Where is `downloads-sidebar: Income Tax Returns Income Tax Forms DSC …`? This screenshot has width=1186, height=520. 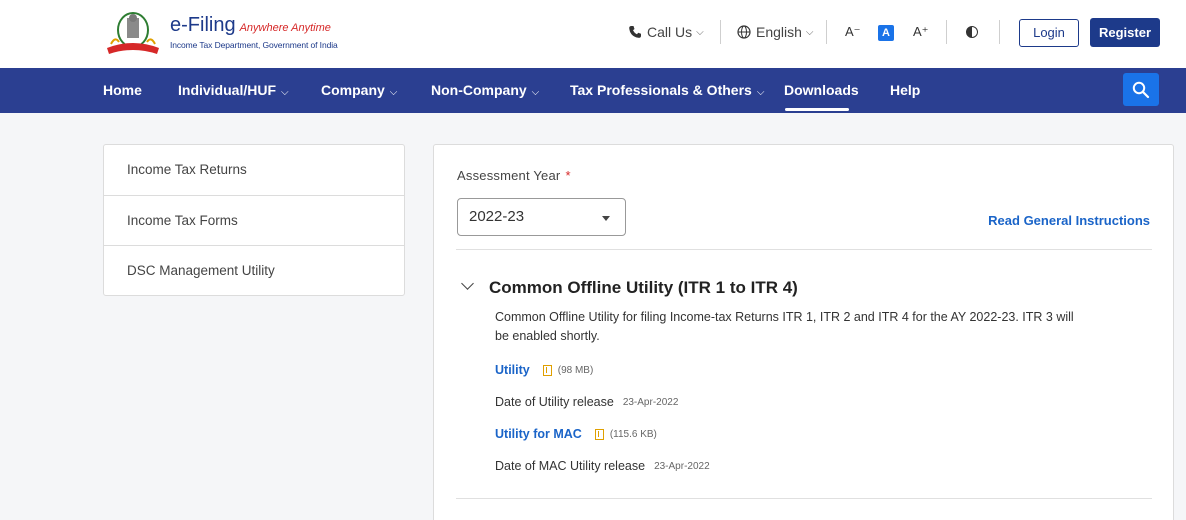
downloads-sidebar: Income Tax Returns Income Tax Forms DSC … is located at coordinates (254, 220).